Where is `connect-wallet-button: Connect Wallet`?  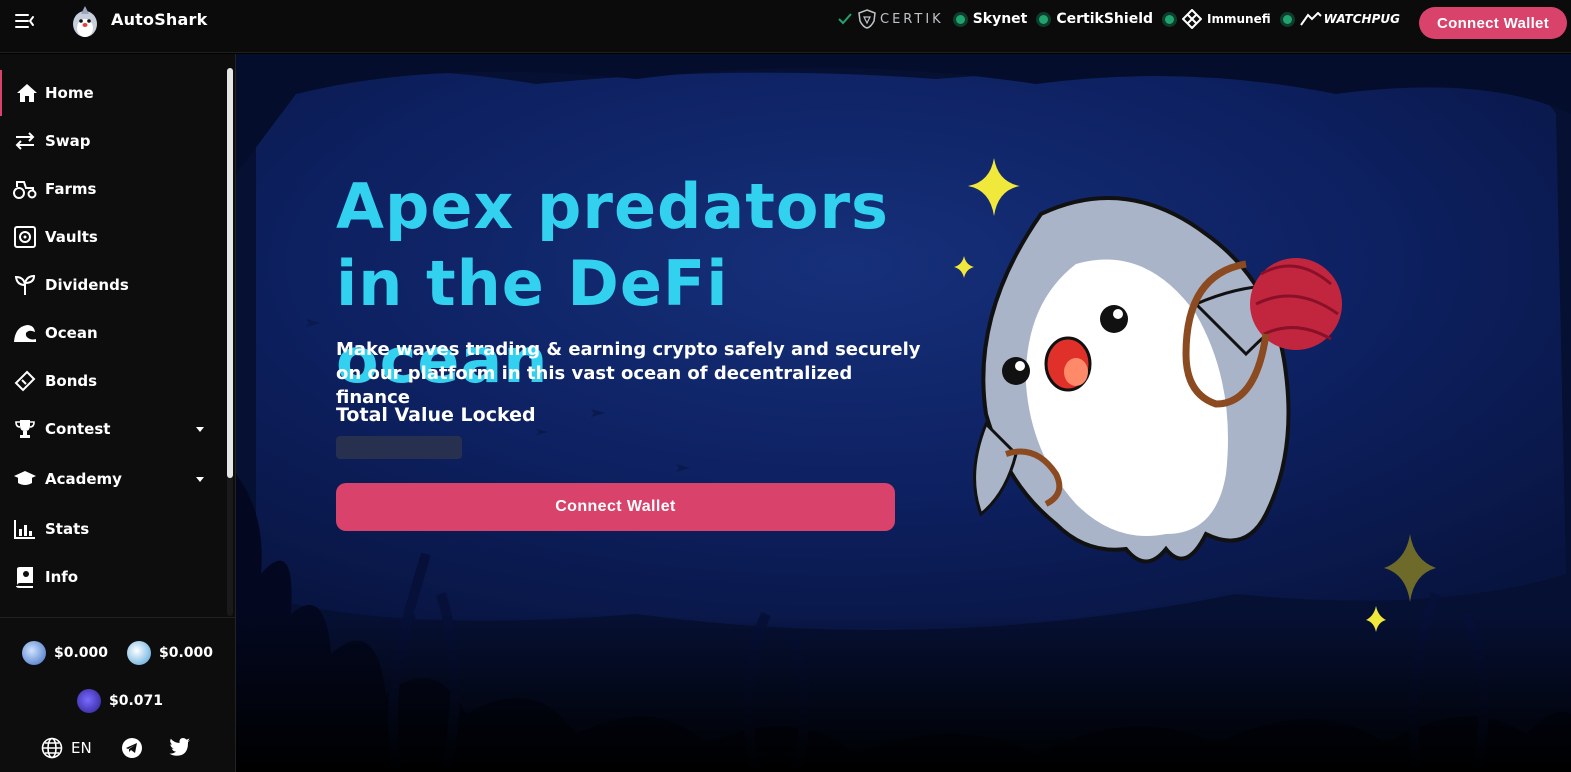
connect-wallet-button: Connect Wallet is located at coordinates (1493, 23).